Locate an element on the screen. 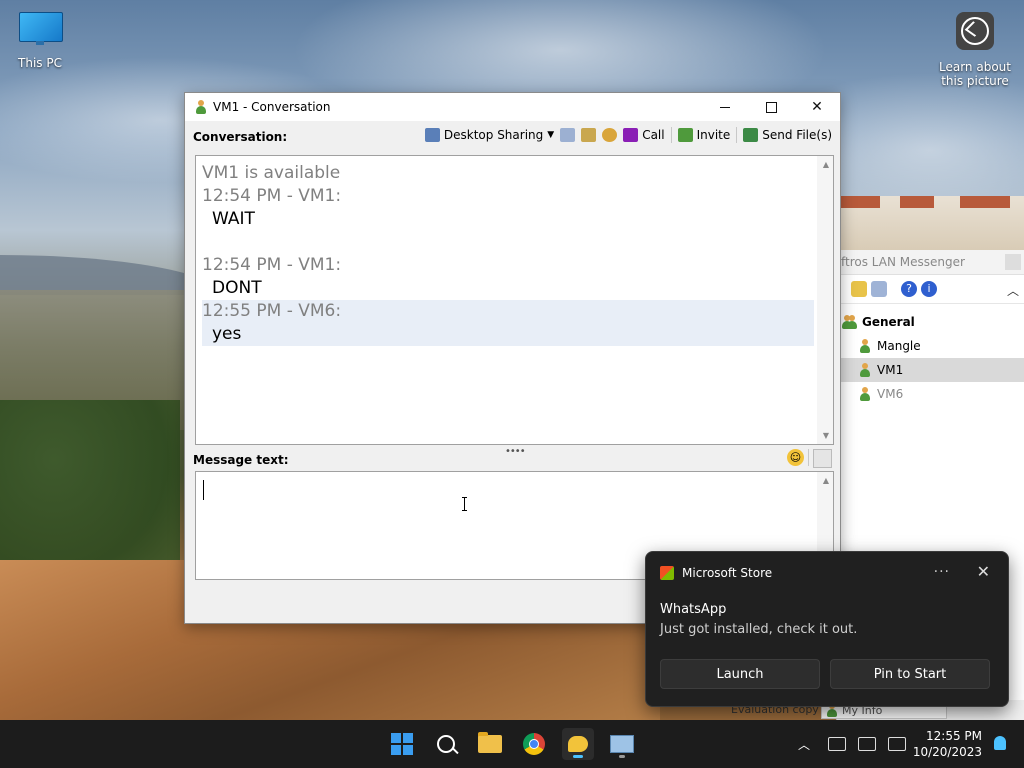 This screenshot has width=1024, height=768. desktop-sharing-button: Desktop Sharing ▼ is located at coordinates (489, 135).